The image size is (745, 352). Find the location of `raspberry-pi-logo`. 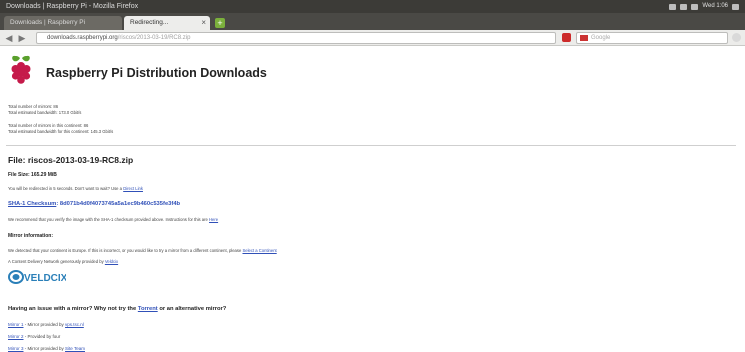

raspberry-pi-logo is located at coordinates (21, 69).